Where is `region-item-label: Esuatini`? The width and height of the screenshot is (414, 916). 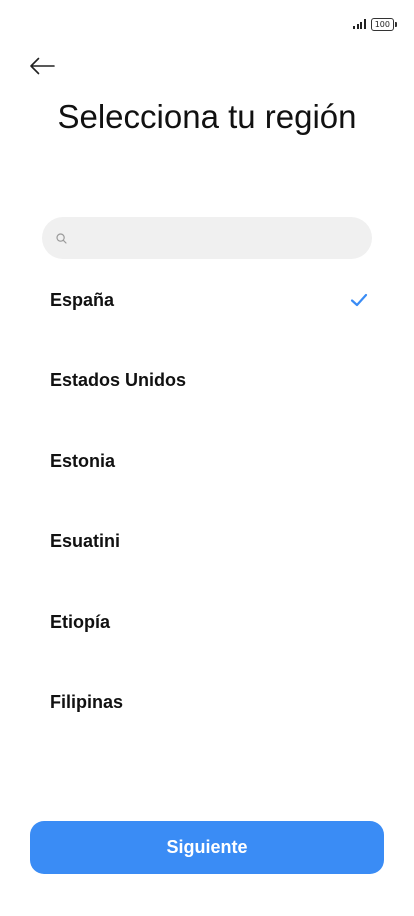 region-item-label: Esuatini is located at coordinates (85, 541).